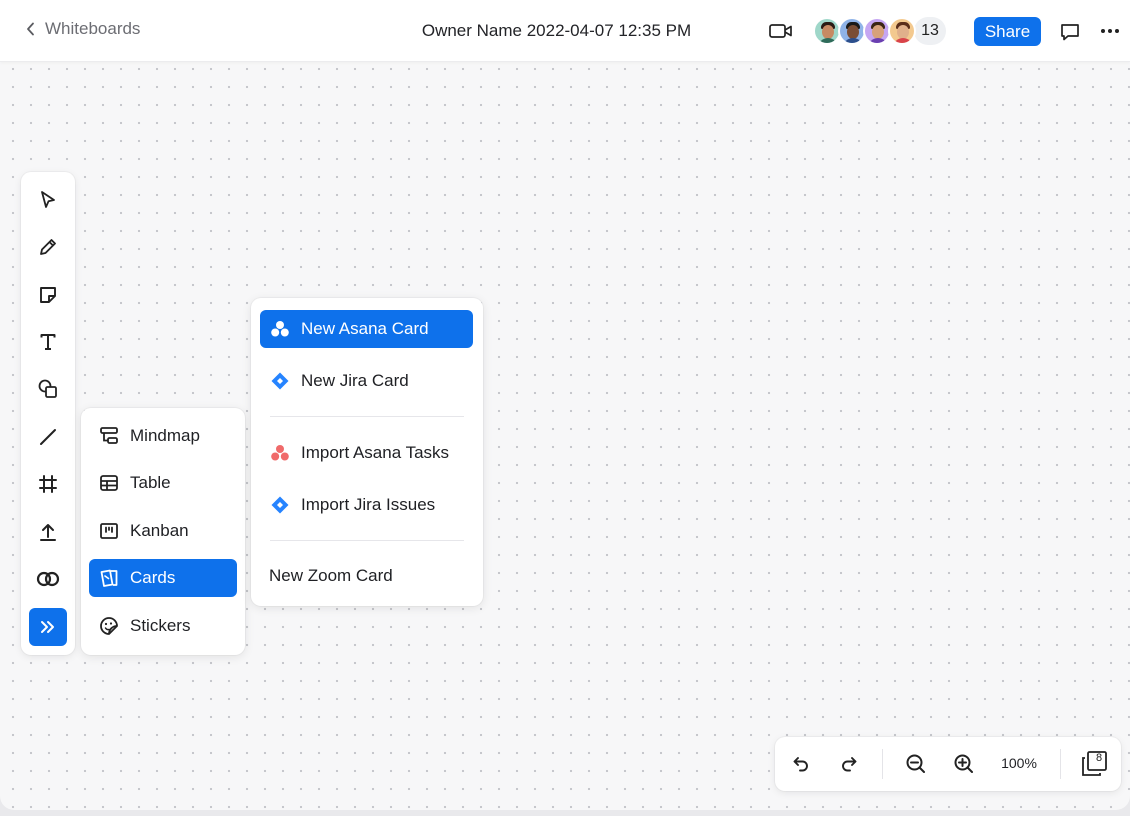  What do you see at coordinates (916, 764) in the screenshot?
I see `zoom-out-icon` at bounding box center [916, 764].